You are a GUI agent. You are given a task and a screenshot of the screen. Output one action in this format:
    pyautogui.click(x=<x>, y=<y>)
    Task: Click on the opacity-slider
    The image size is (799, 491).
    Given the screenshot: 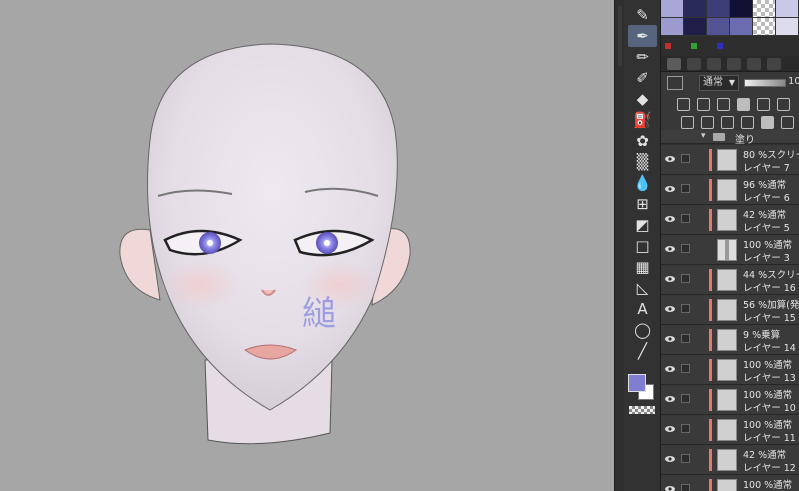 What is the action you would take?
    pyautogui.click(x=765, y=83)
    